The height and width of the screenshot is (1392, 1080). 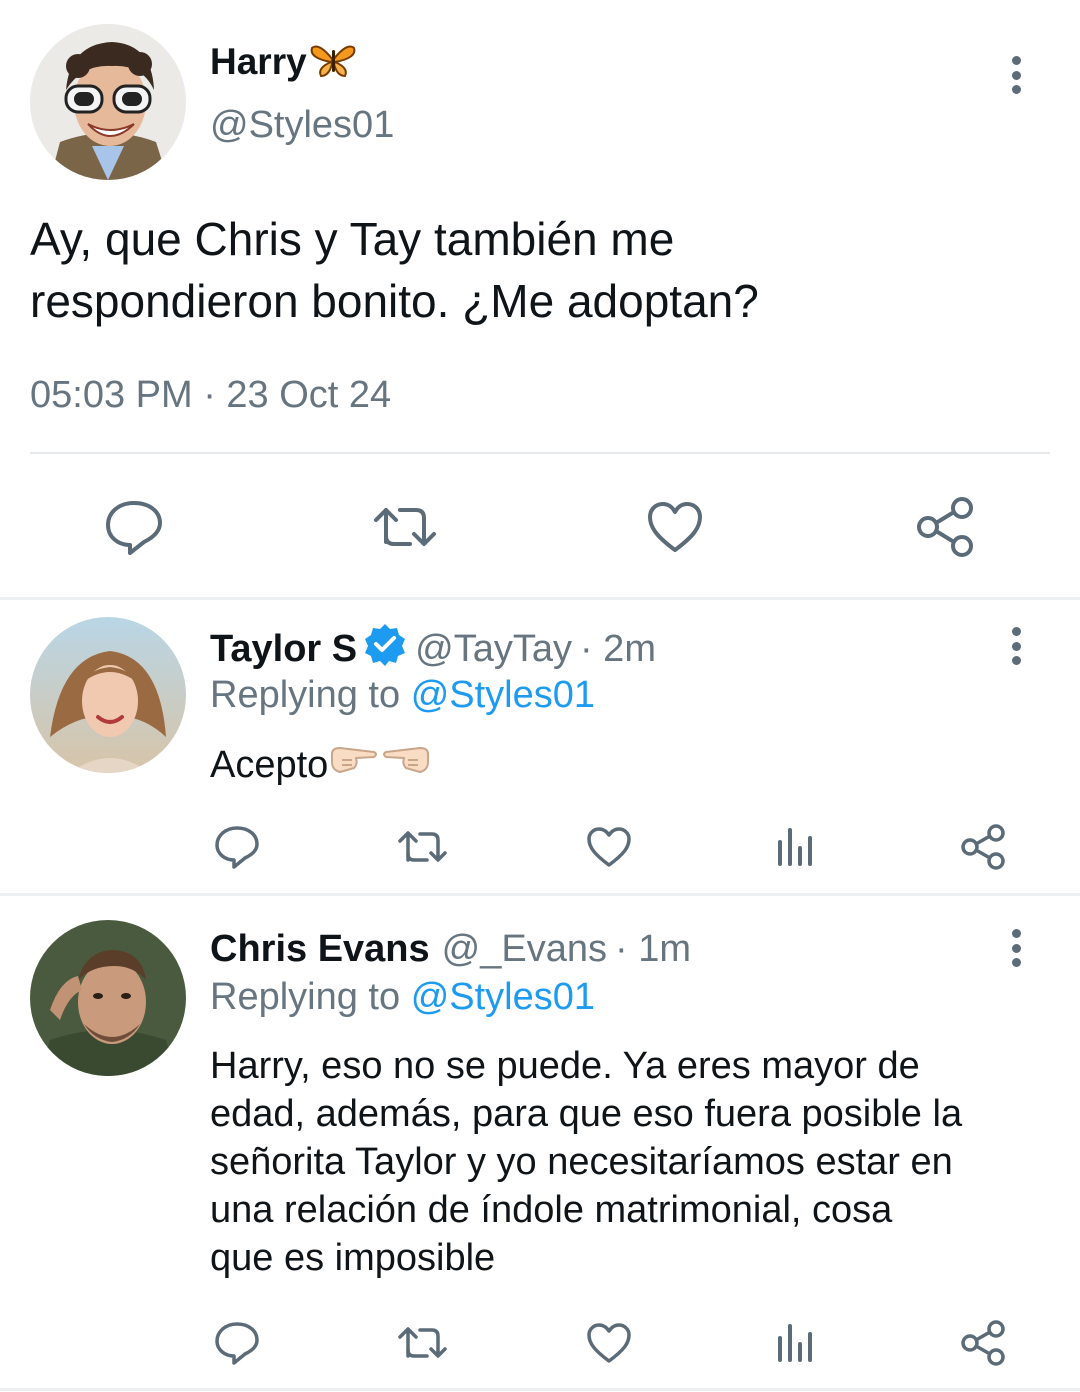 I want to click on chris-name: Chris Evans, so click(x=320, y=949).